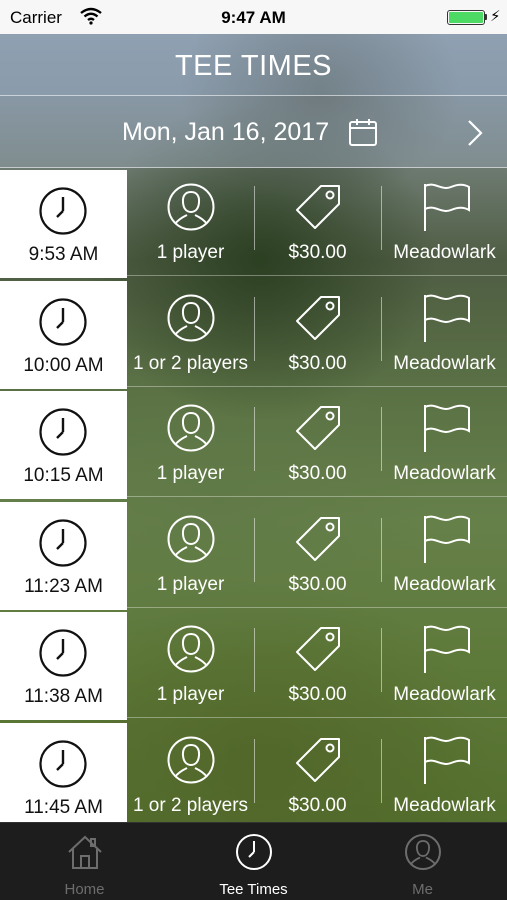  I want to click on page-title: TEE TIMES, so click(253, 65).